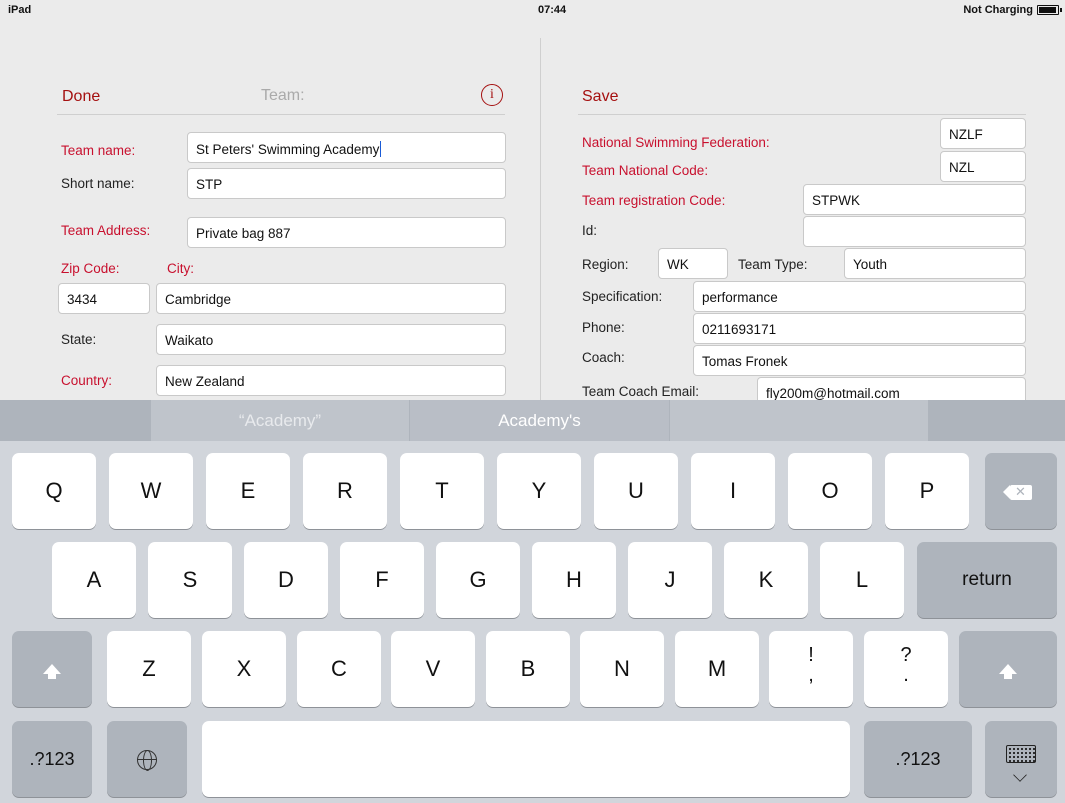 The height and width of the screenshot is (803, 1065). Describe the element at coordinates (717, 669) in the screenshot. I see `key-m: M` at that location.